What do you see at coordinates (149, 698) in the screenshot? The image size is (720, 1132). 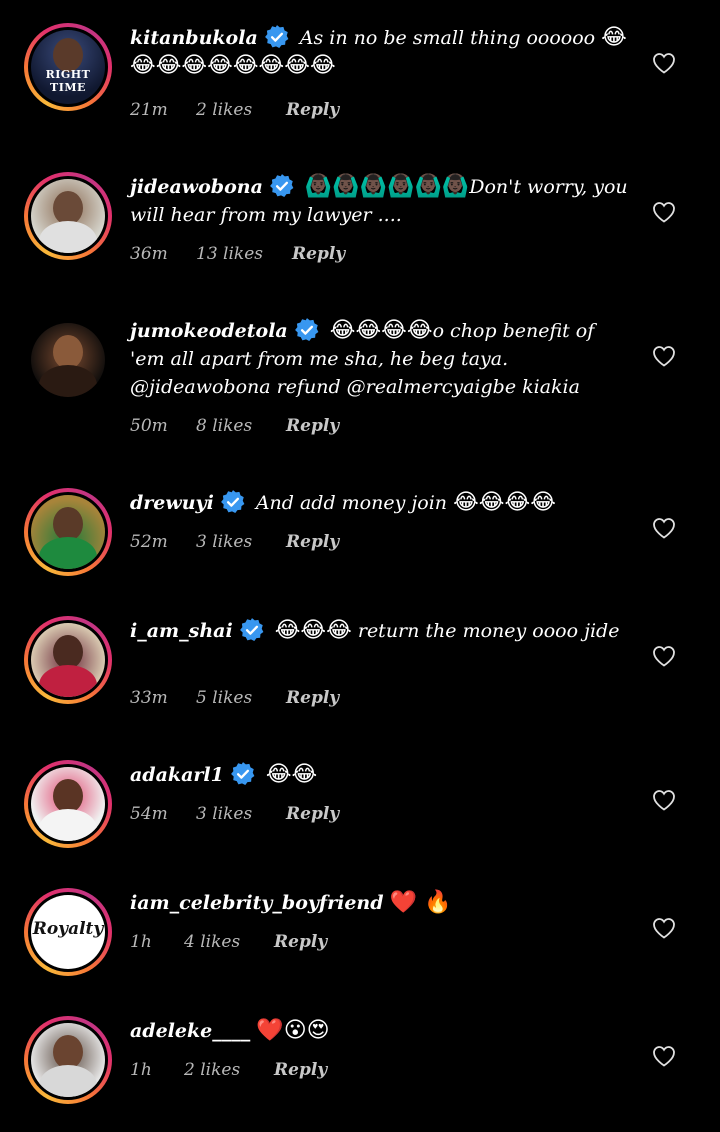 I see `comment-time: 33m` at bounding box center [149, 698].